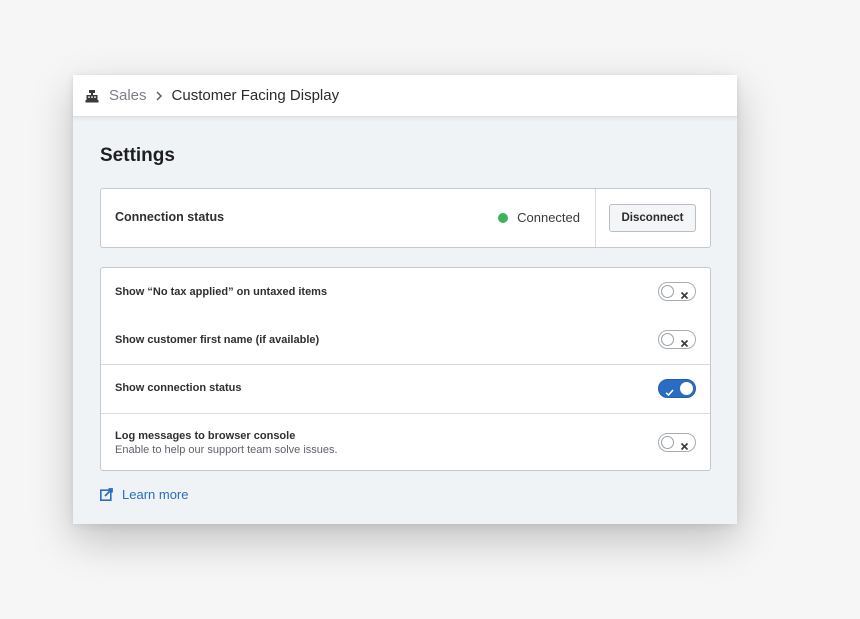 This screenshot has height=619, width=860. Describe the element at coordinates (92, 96) in the screenshot. I see `cash-register-icon` at that location.